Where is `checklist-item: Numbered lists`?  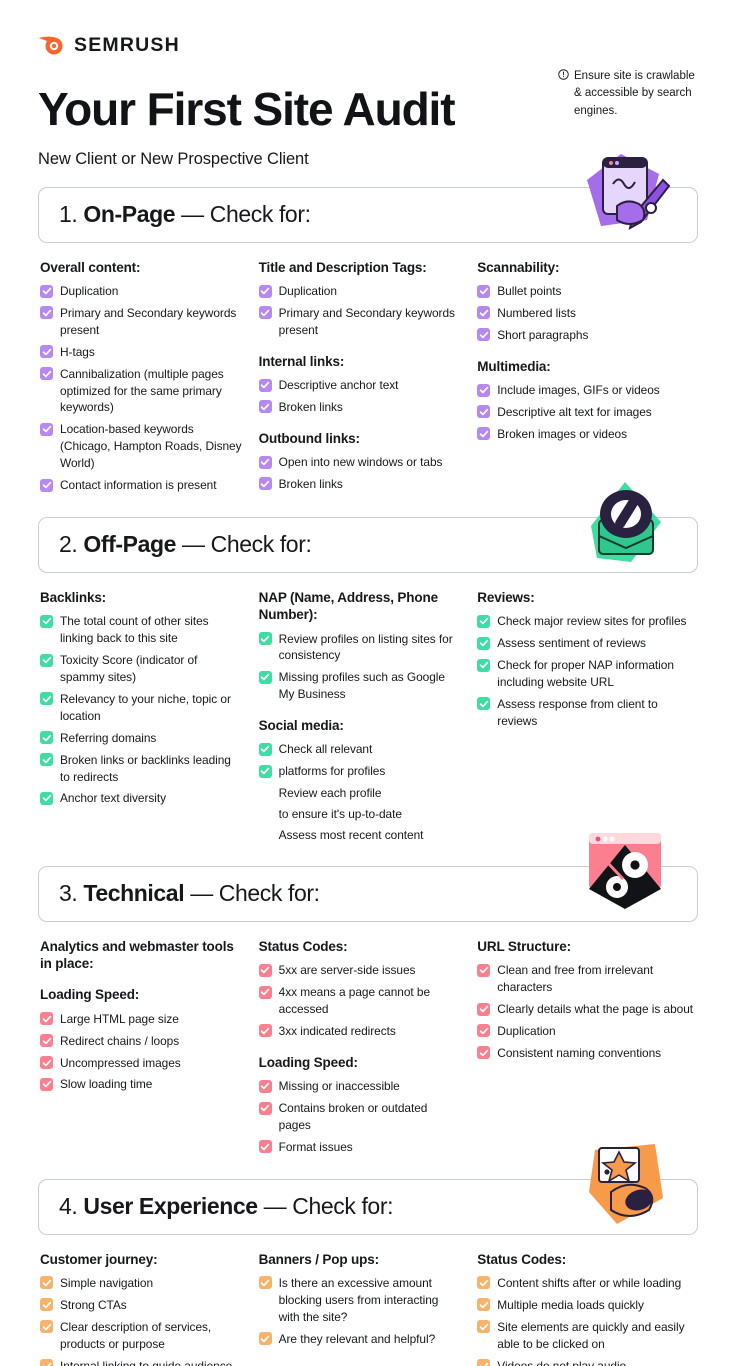
checklist-item: Numbered lists is located at coordinates (586, 313).